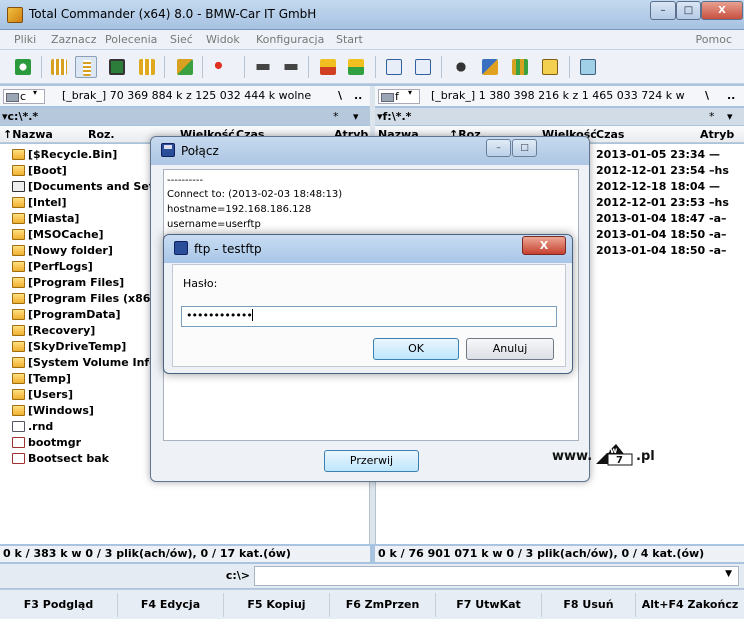 The height and width of the screenshot is (619, 744). I want to click on full-view-icon, so click(86, 67).